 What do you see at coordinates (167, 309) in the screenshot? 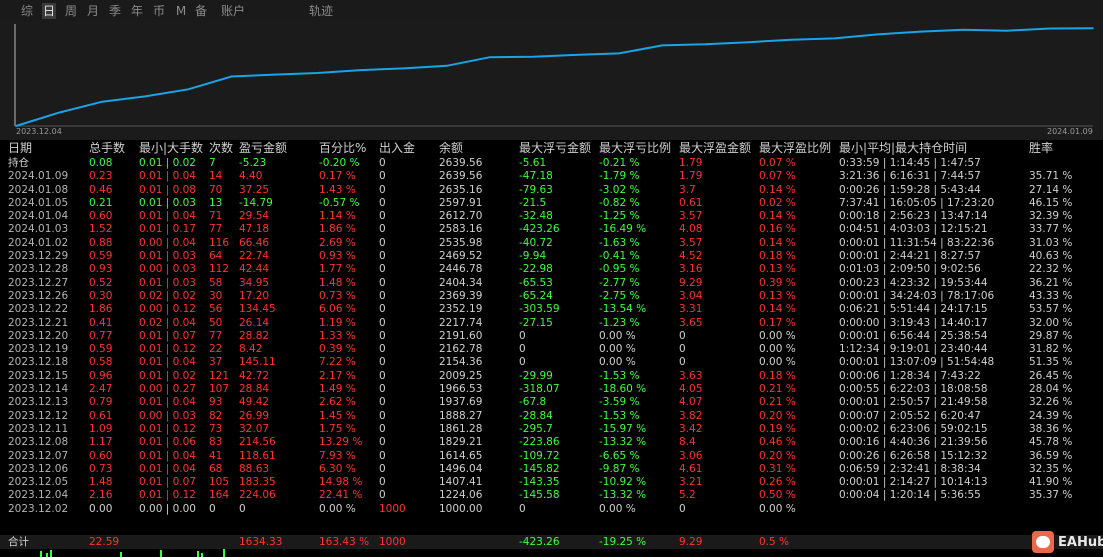
I see `table-cell: 0.00 | 0.12` at bounding box center [167, 309].